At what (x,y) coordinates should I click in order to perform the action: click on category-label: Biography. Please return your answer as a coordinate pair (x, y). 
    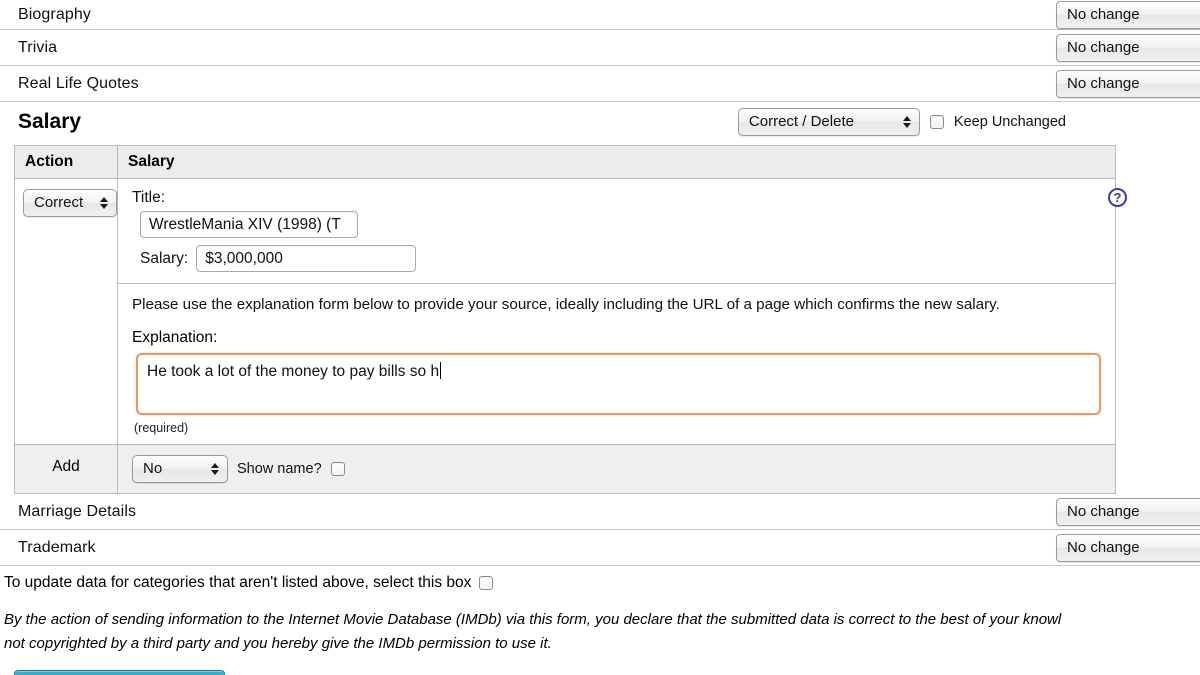
    Looking at the image, I should click on (54, 14).